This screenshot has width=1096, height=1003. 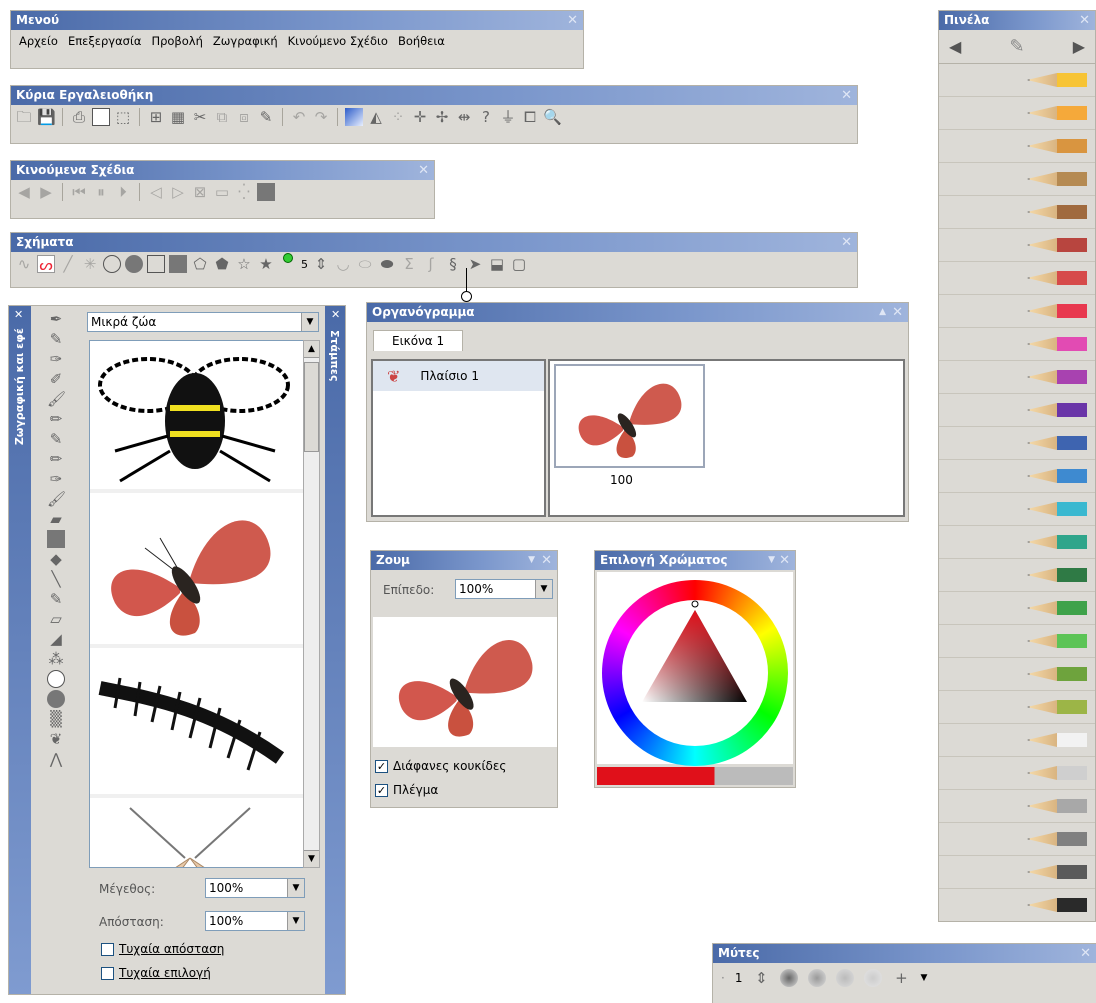 I want to click on select-icon: ⬚, so click(x=123, y=117).